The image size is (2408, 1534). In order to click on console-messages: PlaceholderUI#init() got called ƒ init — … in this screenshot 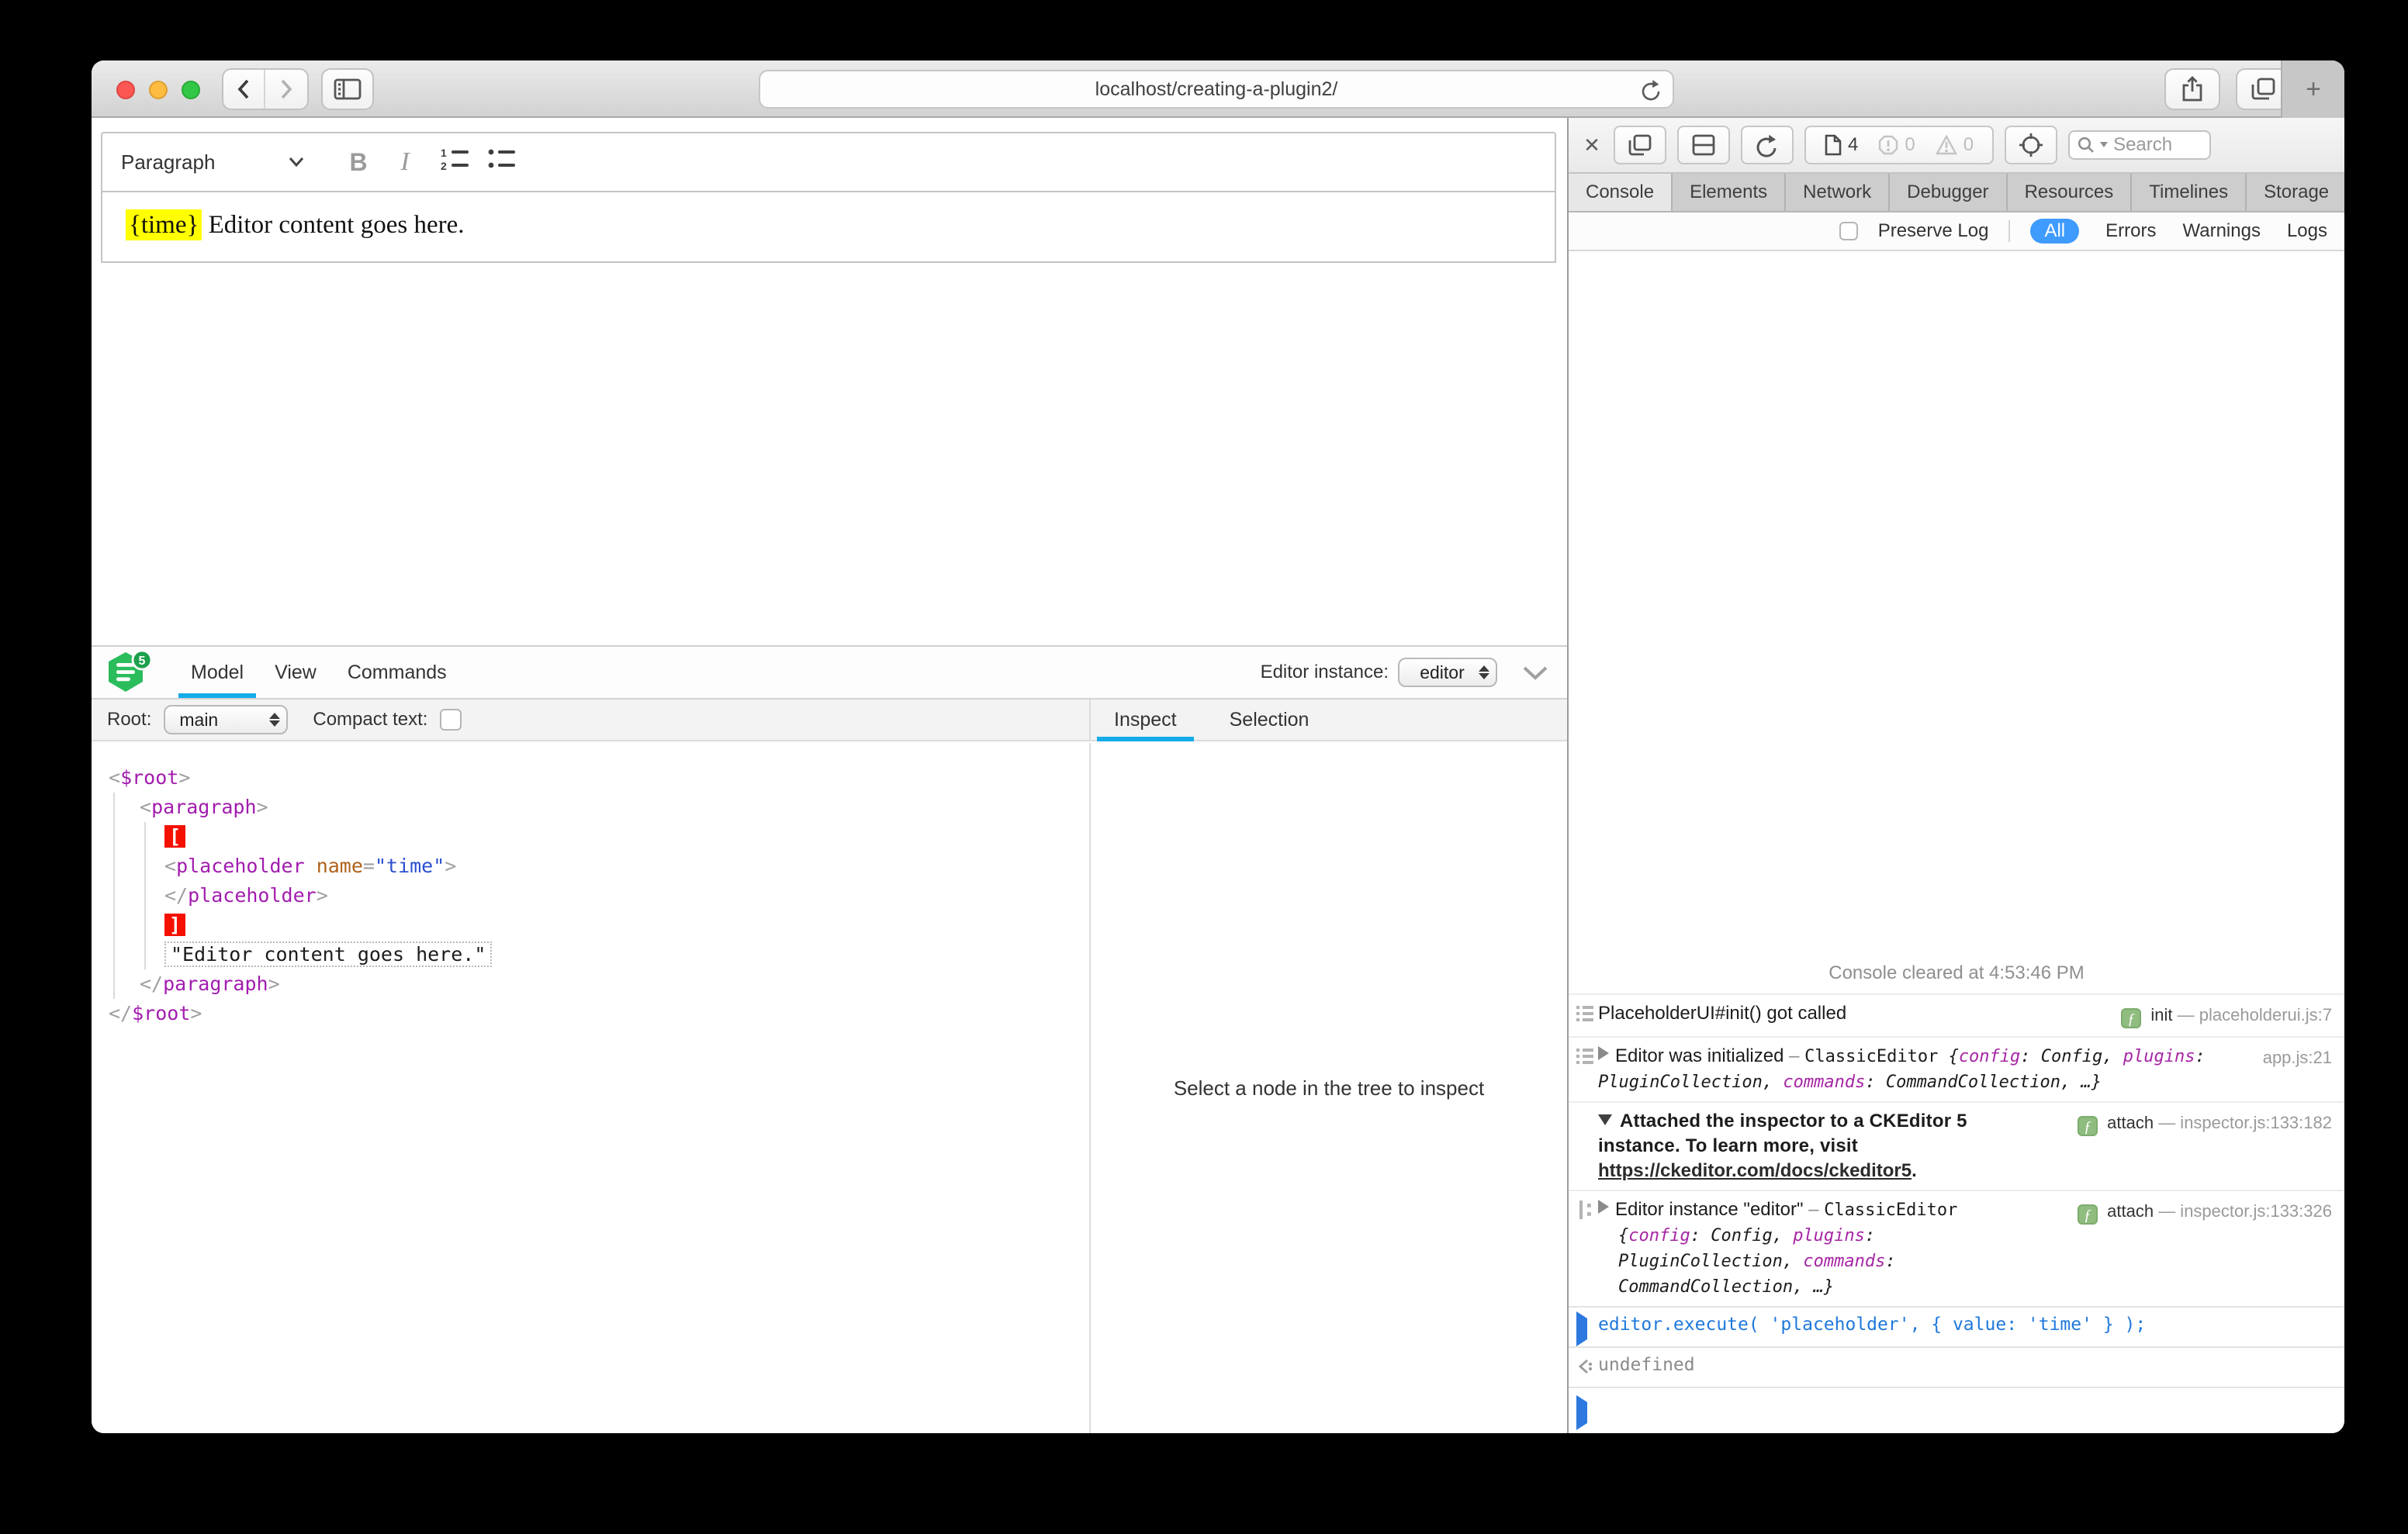, I will do `click(1956, 1149)`.